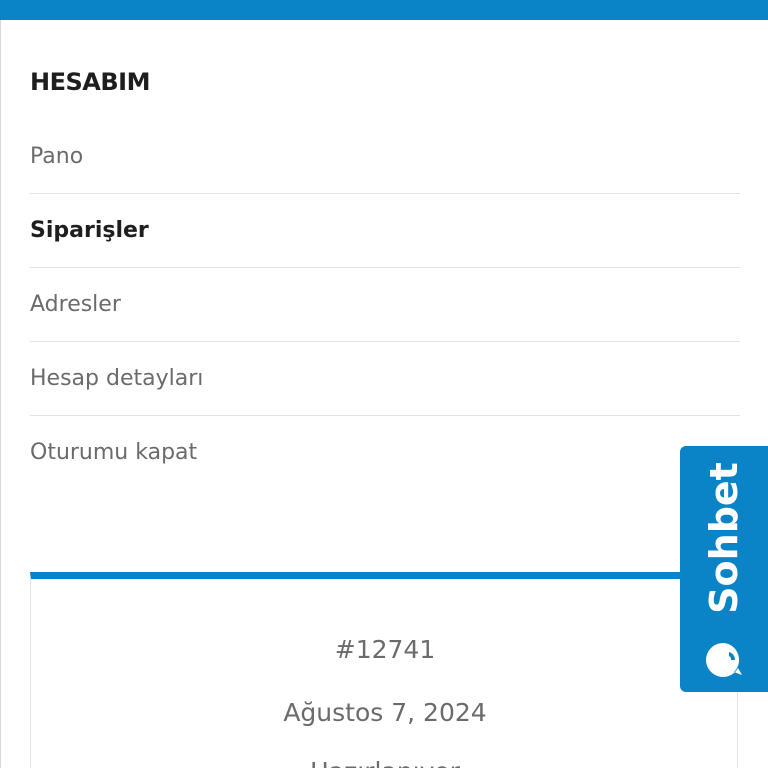 The height and width of the screenshot is (768, 768). I want to click on page-title: HESABIM, so click(90, 82).